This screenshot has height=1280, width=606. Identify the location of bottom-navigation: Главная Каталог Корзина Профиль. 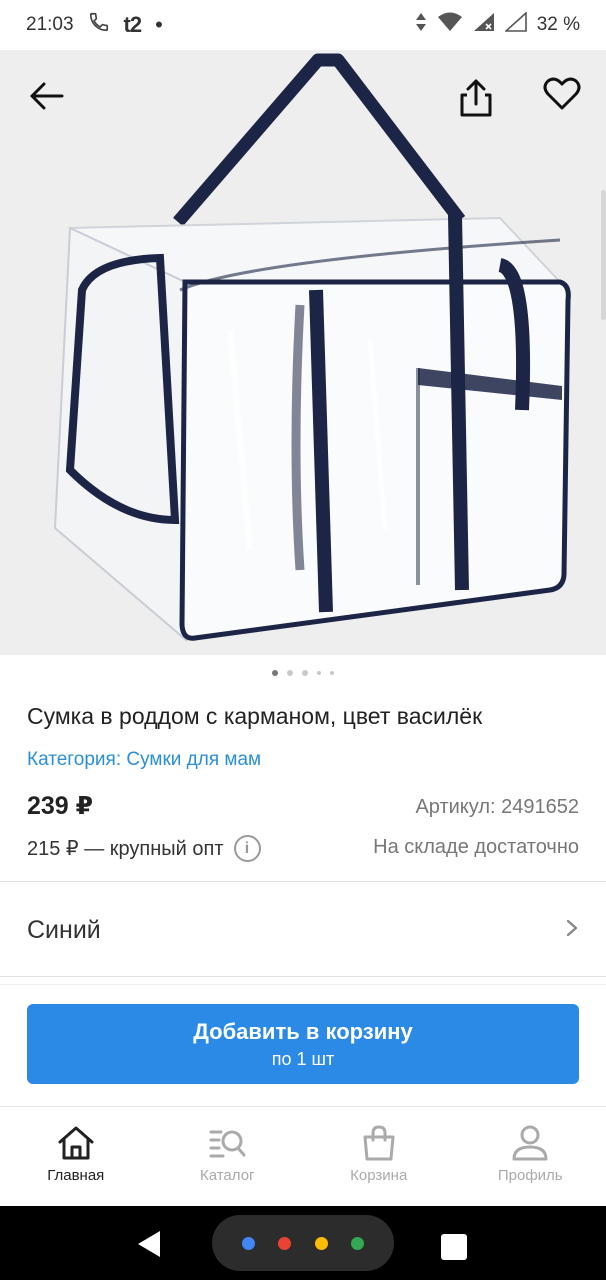
(303, 1156).